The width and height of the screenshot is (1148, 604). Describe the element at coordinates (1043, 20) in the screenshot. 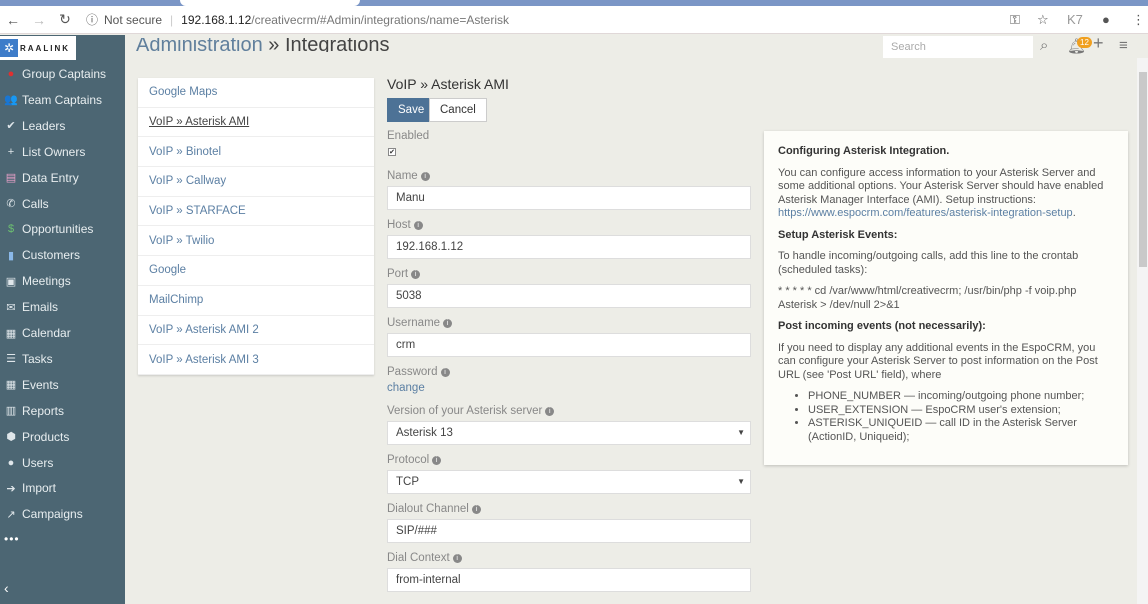

I see `star-icon: ☆` at that location.